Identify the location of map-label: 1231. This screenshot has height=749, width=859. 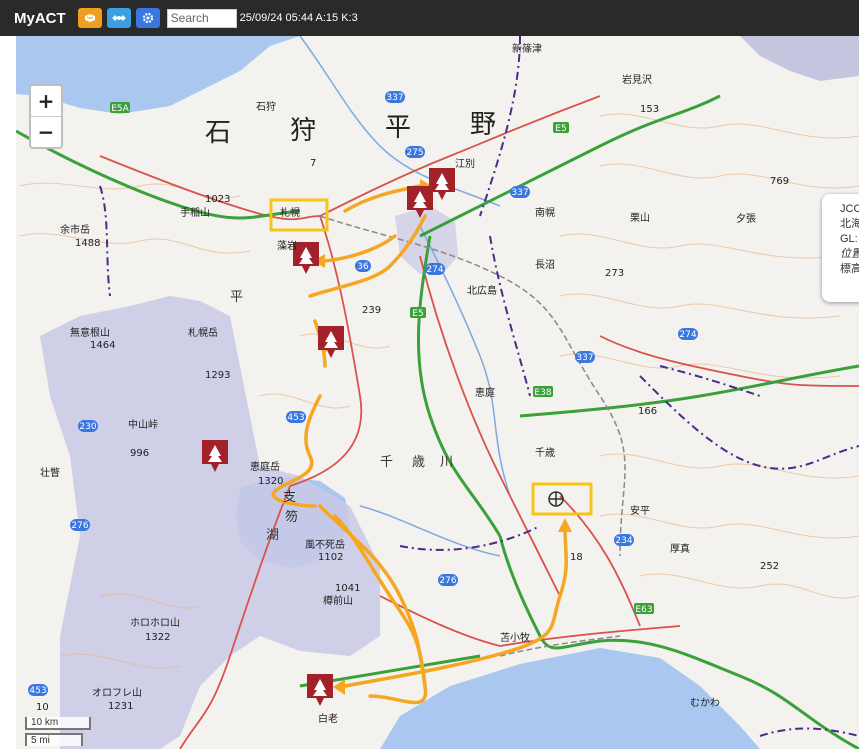
(120, 706).